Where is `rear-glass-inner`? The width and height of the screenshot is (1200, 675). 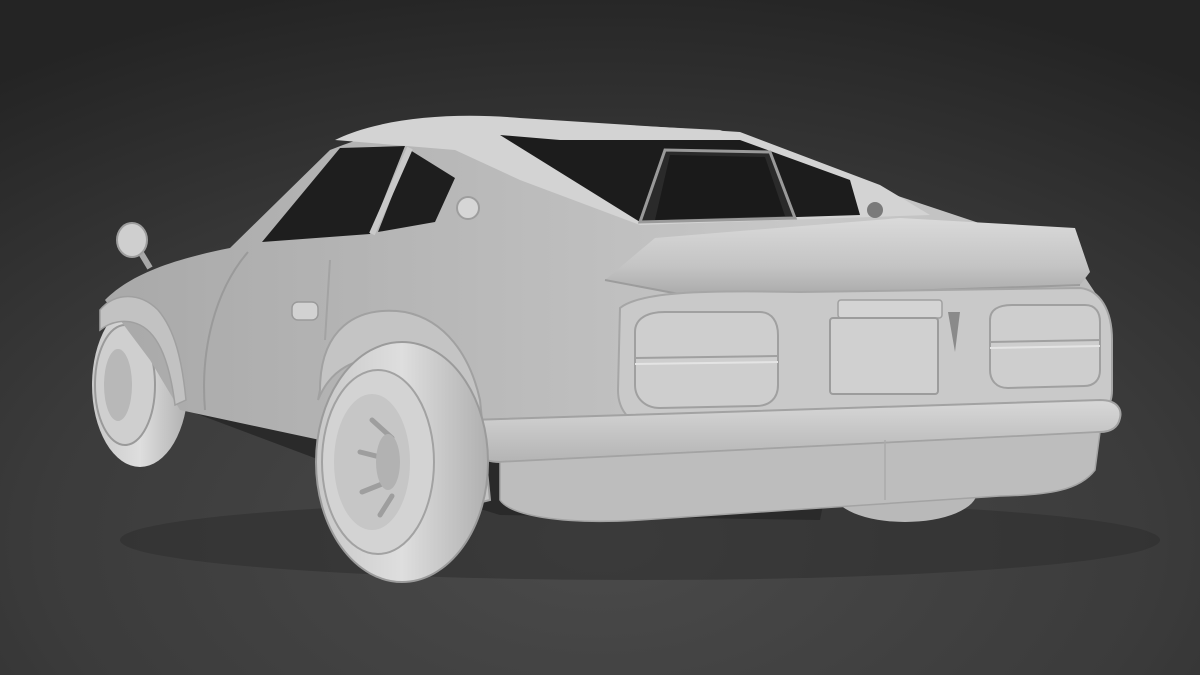
rear-glass-inner is located at coordinates (720, 187).